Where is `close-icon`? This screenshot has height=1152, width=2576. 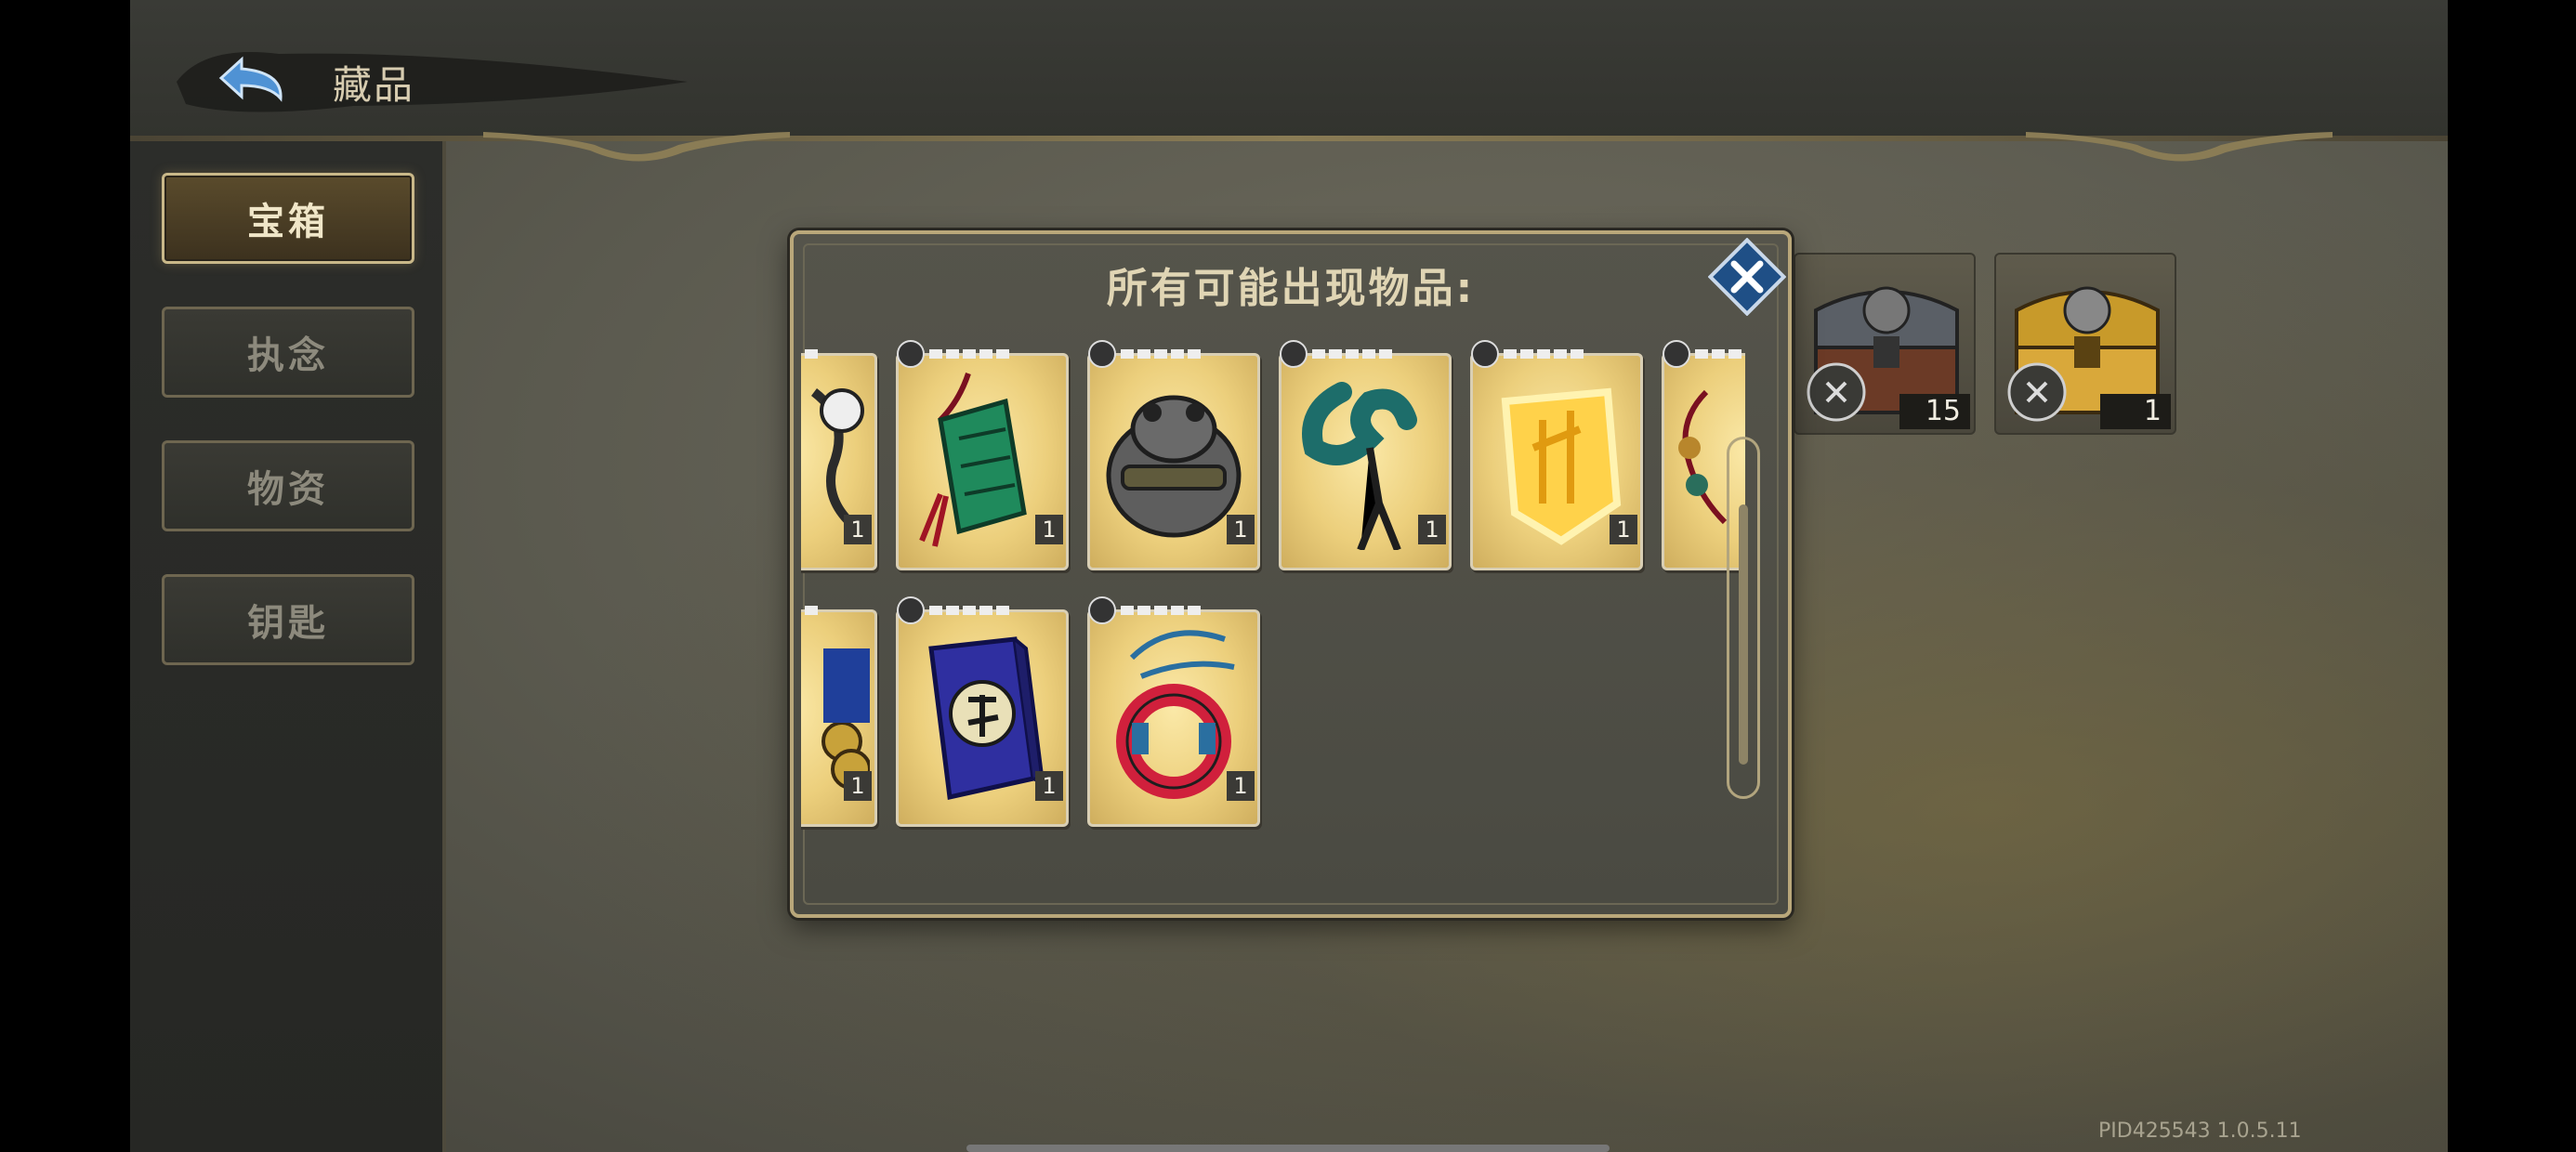 close-icon is located at coordinates (1747, 277).